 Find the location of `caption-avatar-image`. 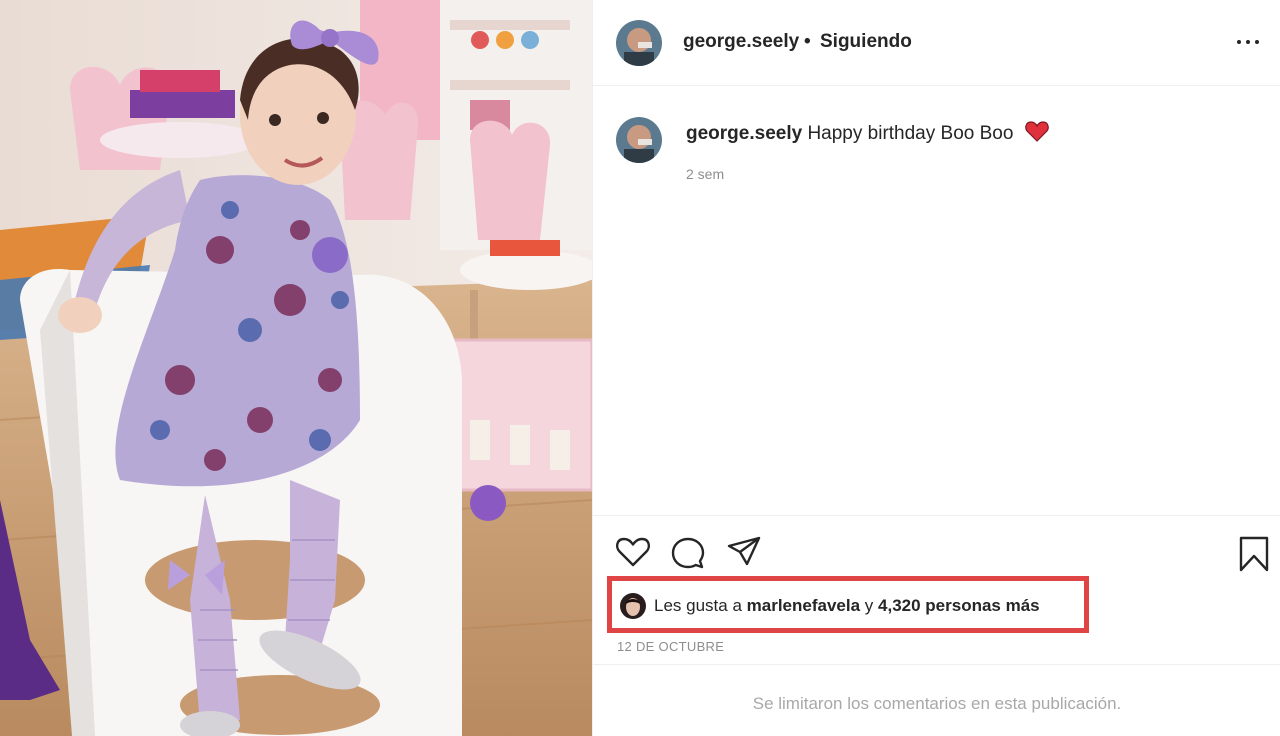

caption-avatar-image is located at coordinates (639, 140).